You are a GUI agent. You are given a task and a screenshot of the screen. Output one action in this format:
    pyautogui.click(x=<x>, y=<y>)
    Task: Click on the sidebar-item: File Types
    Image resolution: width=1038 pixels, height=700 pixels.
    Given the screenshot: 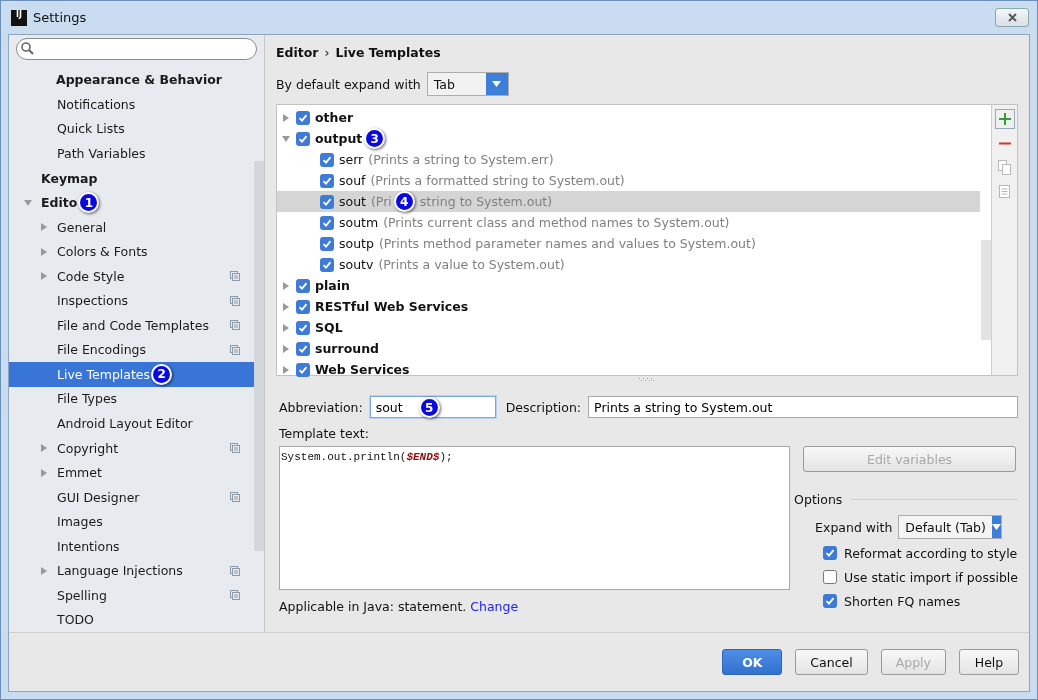 What is the action you would take?
    pyautogui.click(x=131, y=399)
    